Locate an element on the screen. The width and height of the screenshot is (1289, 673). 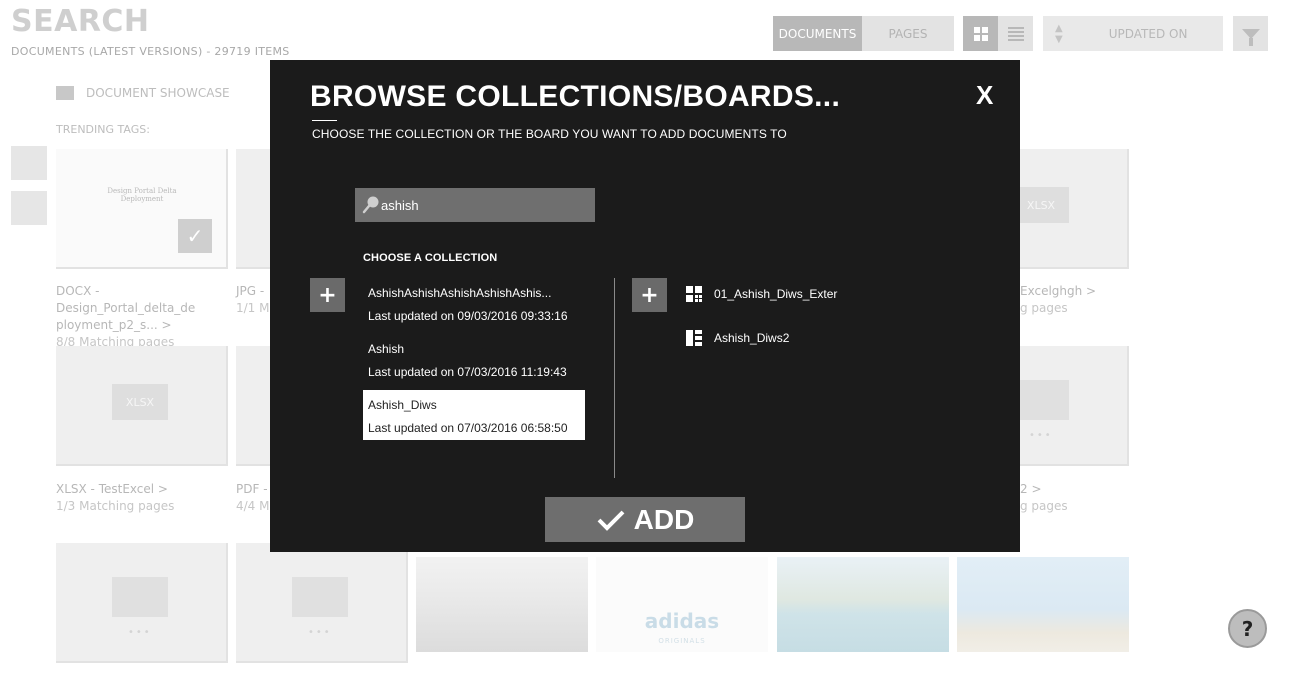
add-board-button: + is located at coordinates (649, 295).